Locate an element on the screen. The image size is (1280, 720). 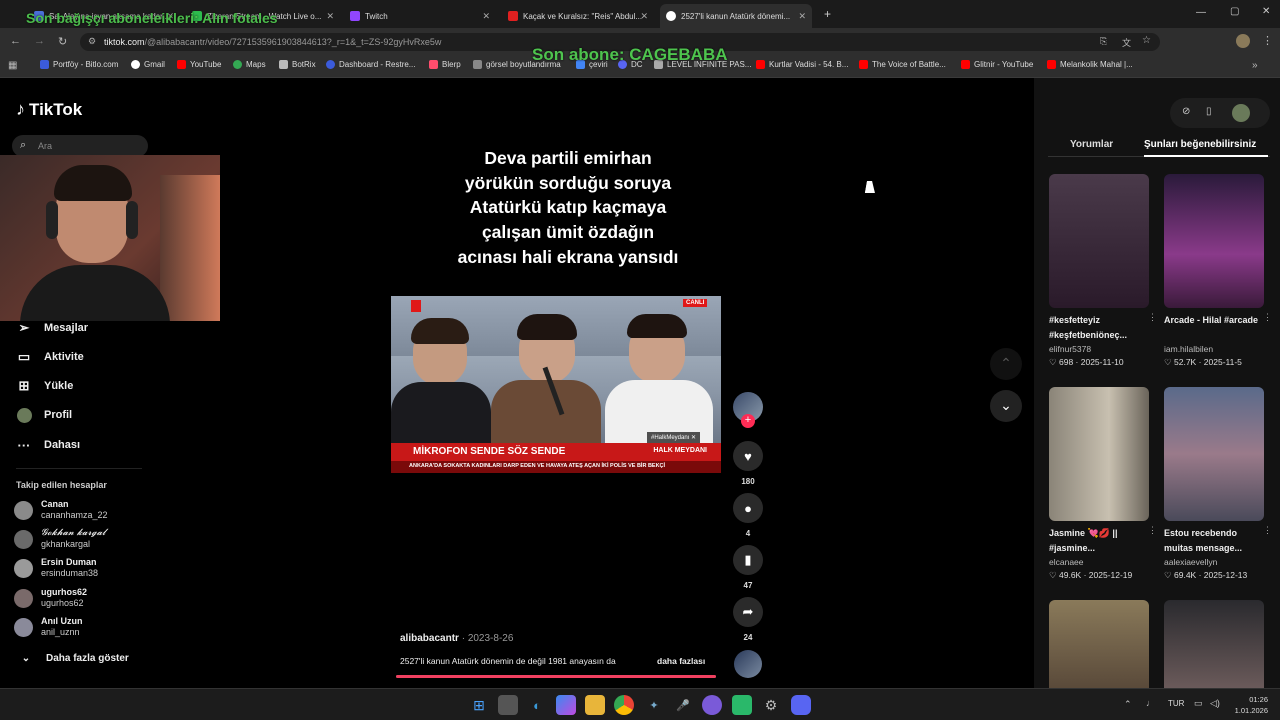
minimize-icon: — is located at coordinates (1201, 12).